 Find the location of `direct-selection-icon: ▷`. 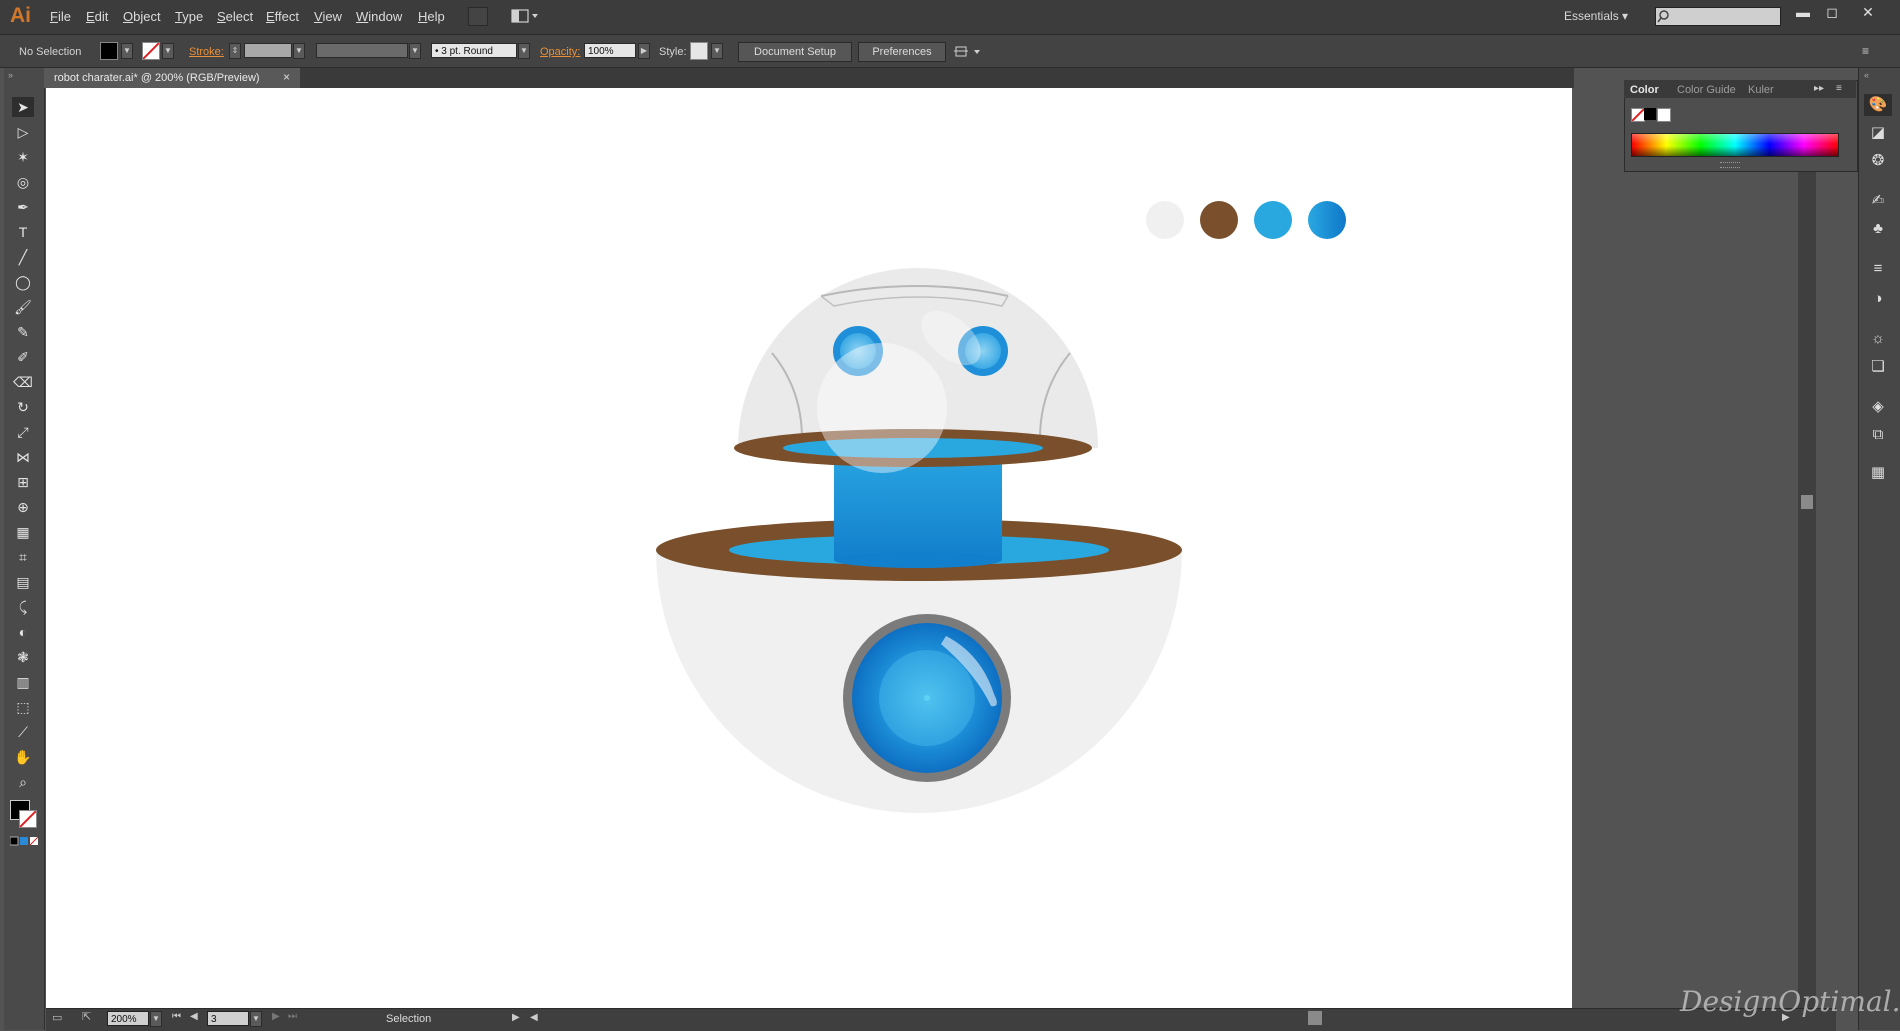

direct-selection-icon: ▷ is located at coordinates (23, 132).